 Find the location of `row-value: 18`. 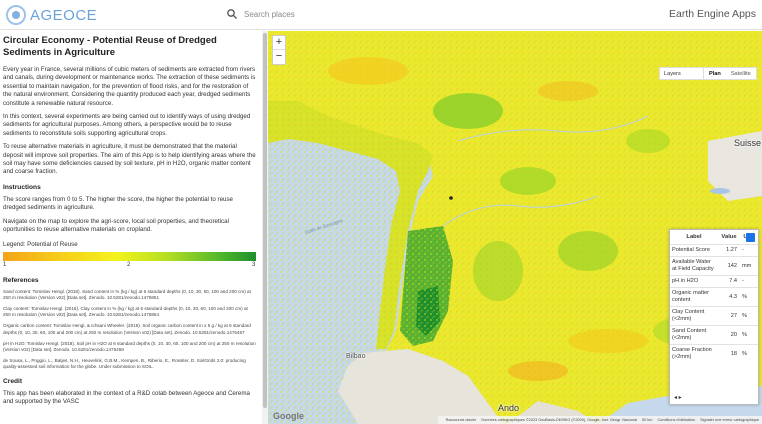

row-value: 18 is located at coordinates (729, 353).